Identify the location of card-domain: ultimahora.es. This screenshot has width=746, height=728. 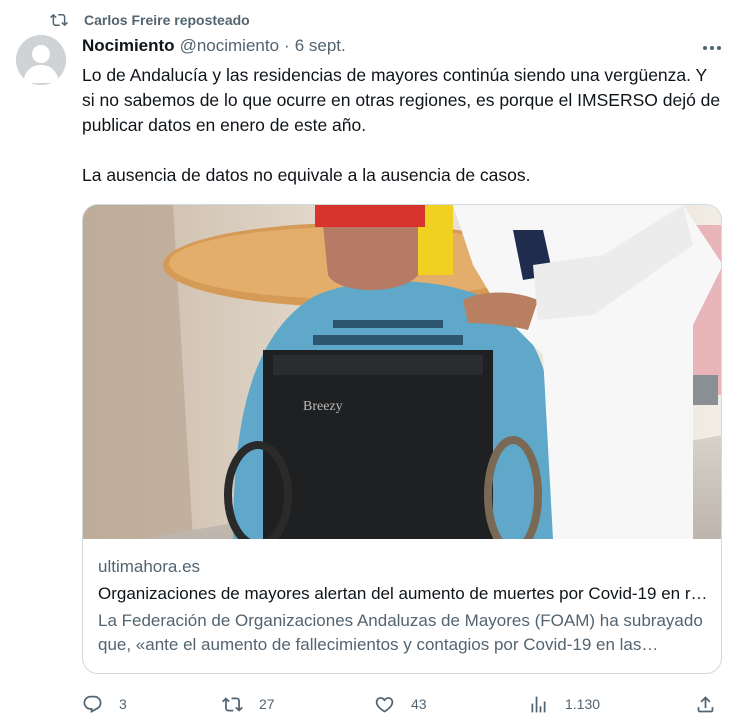
(149, 566).